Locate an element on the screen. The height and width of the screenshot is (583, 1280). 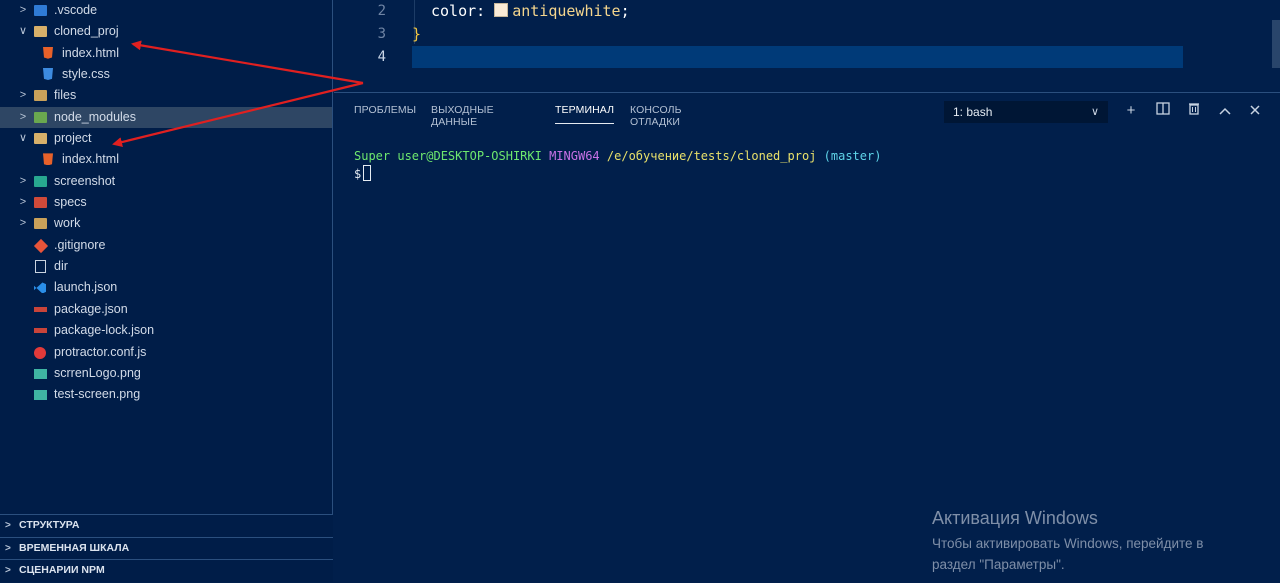
tree-item-package-json: package.json is located at coordinates (166, 309).